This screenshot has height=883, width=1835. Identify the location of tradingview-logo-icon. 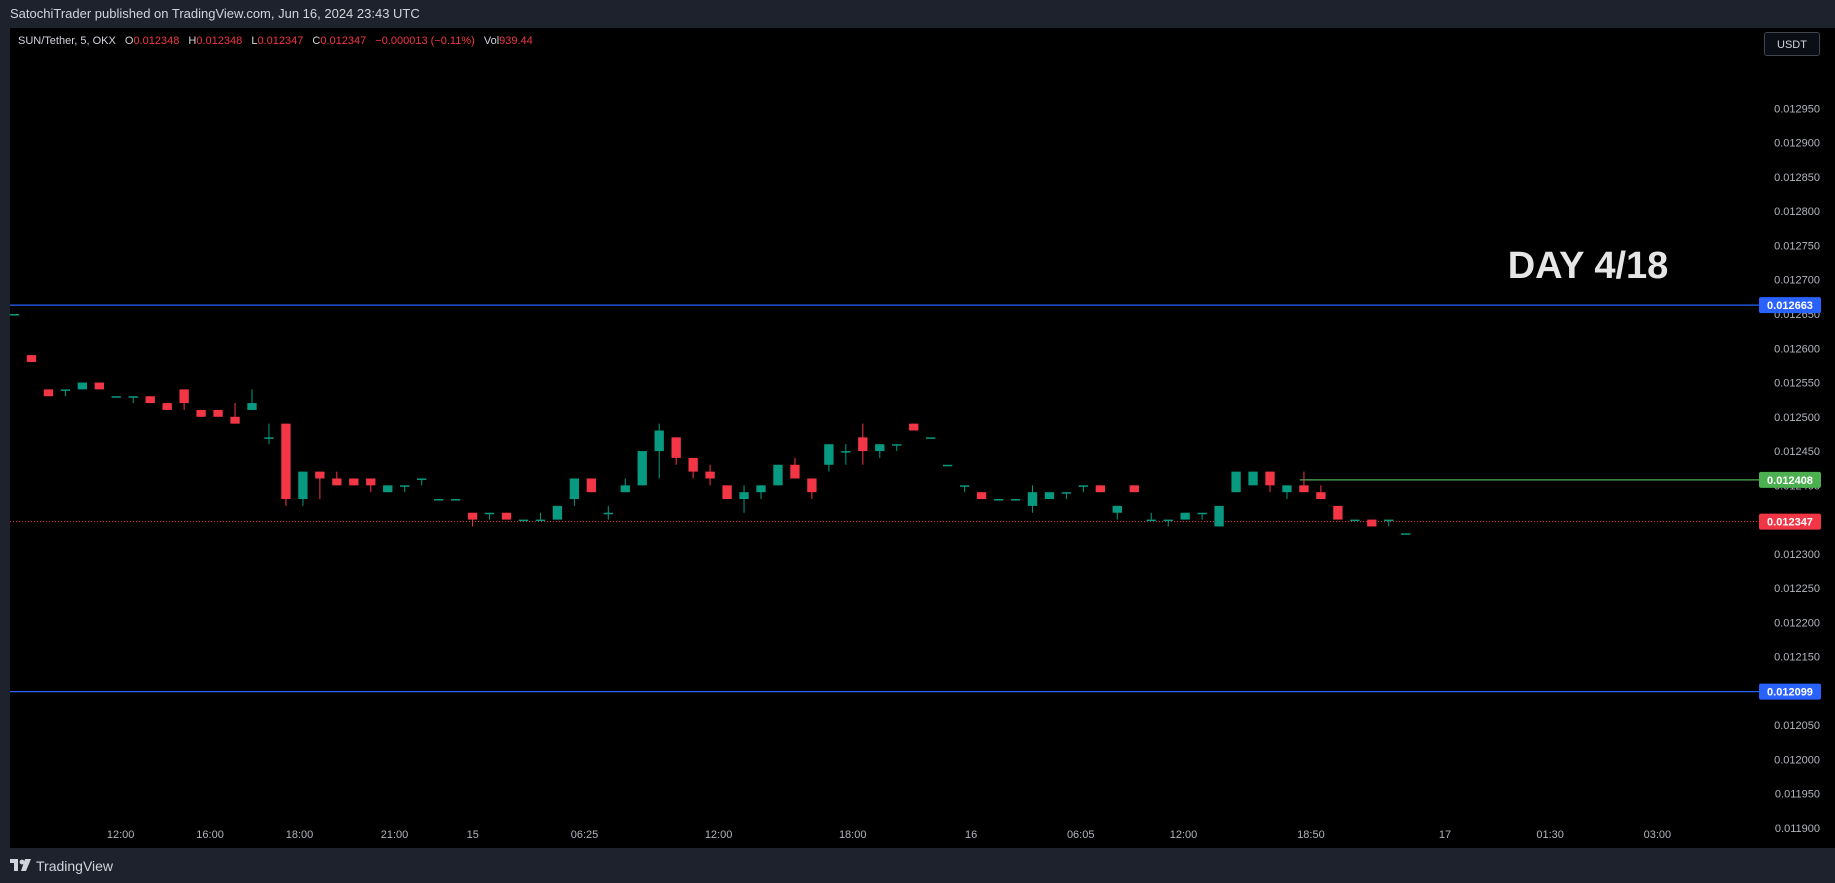
(20, 865).